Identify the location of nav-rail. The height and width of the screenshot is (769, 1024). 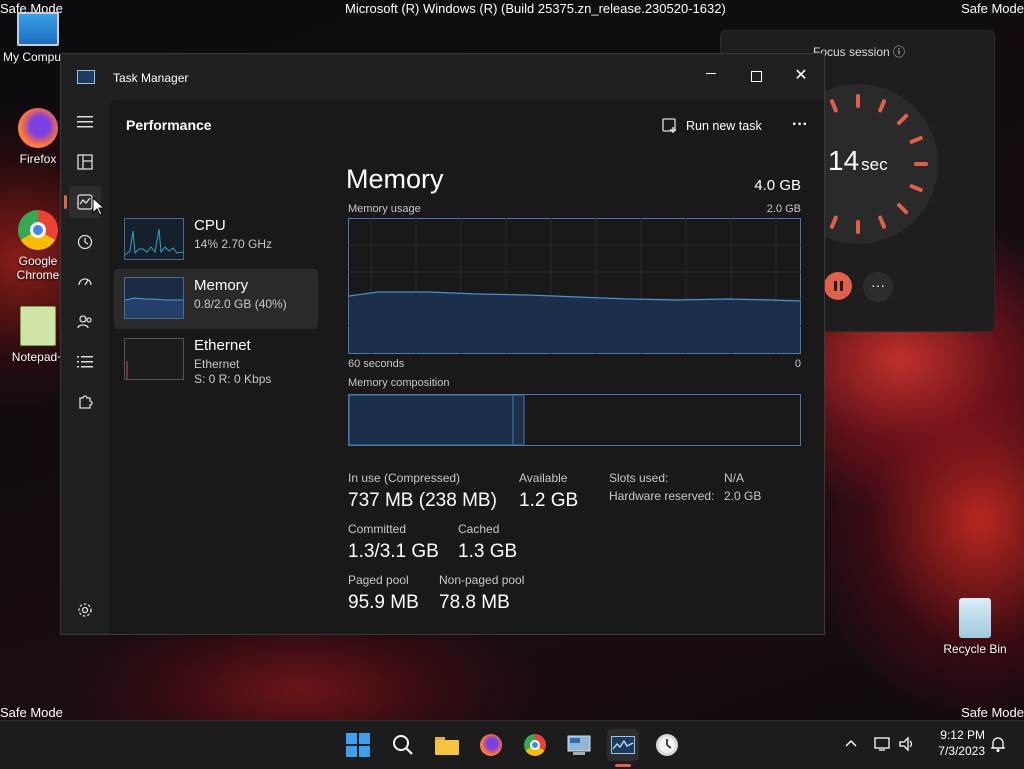
(85, 367).